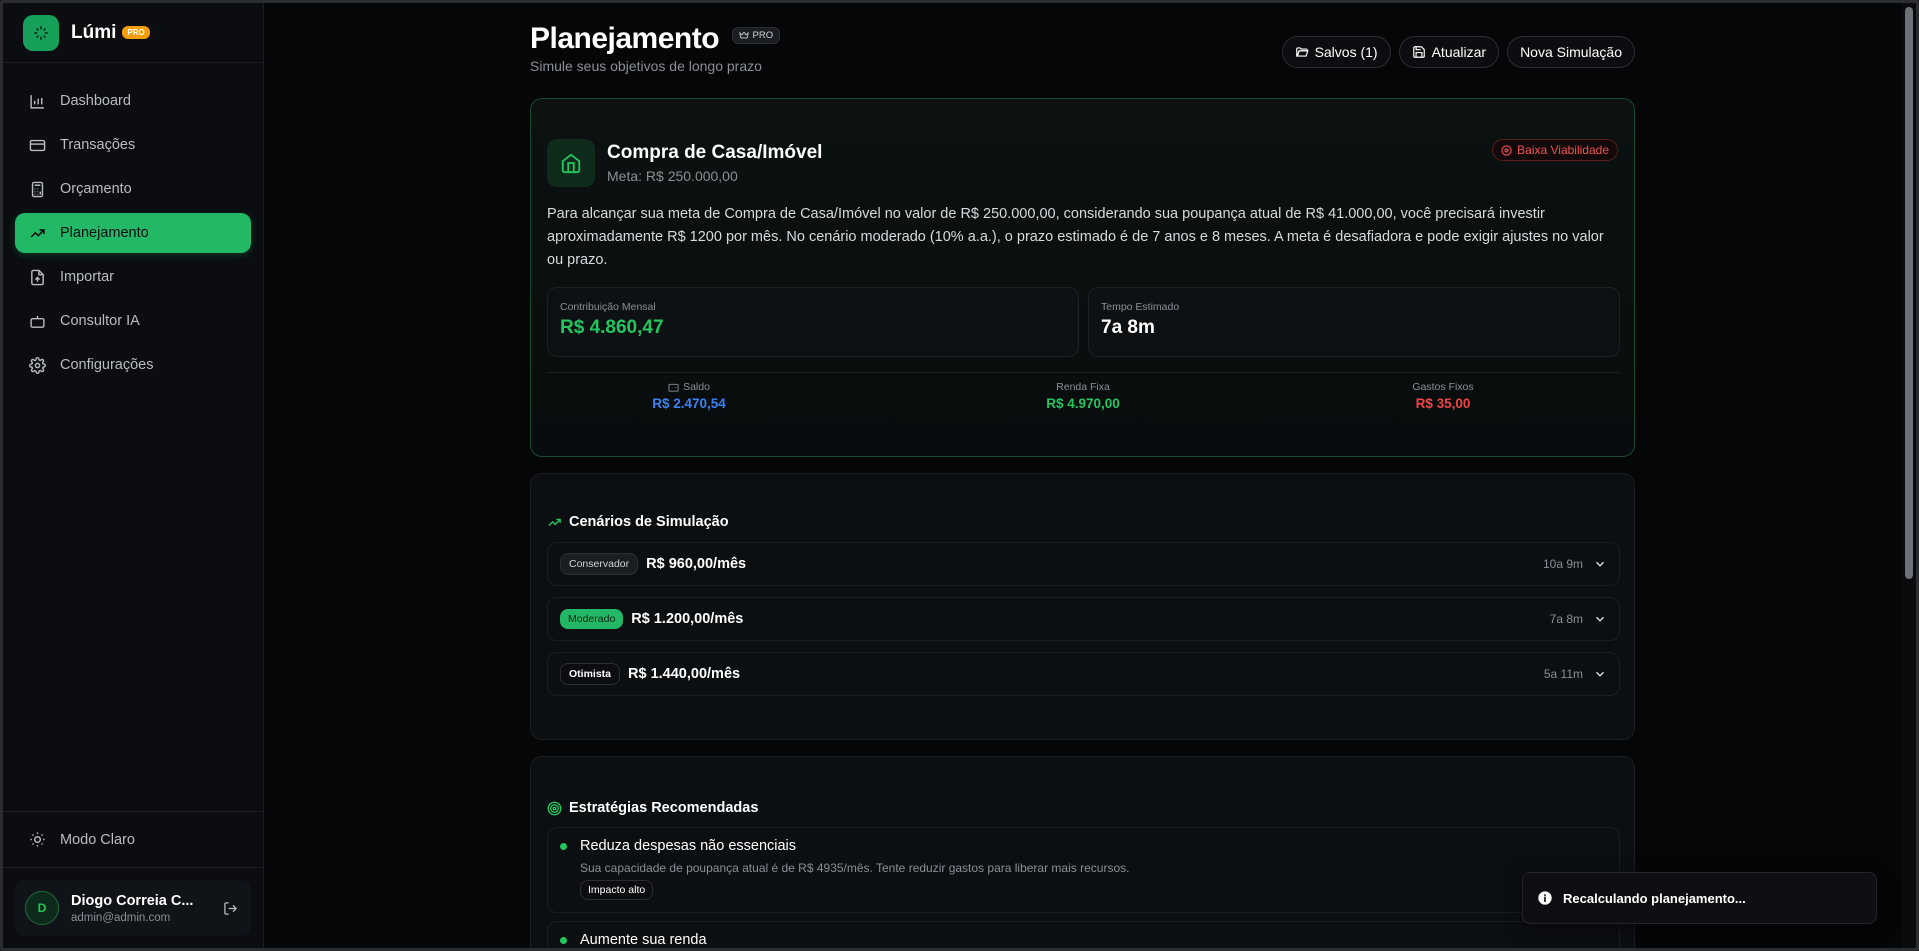 This screenshot has width=1919, height=951. Describe the element at coordinates (1418, 52) in the screenshot. I see `save-icon` at that location.